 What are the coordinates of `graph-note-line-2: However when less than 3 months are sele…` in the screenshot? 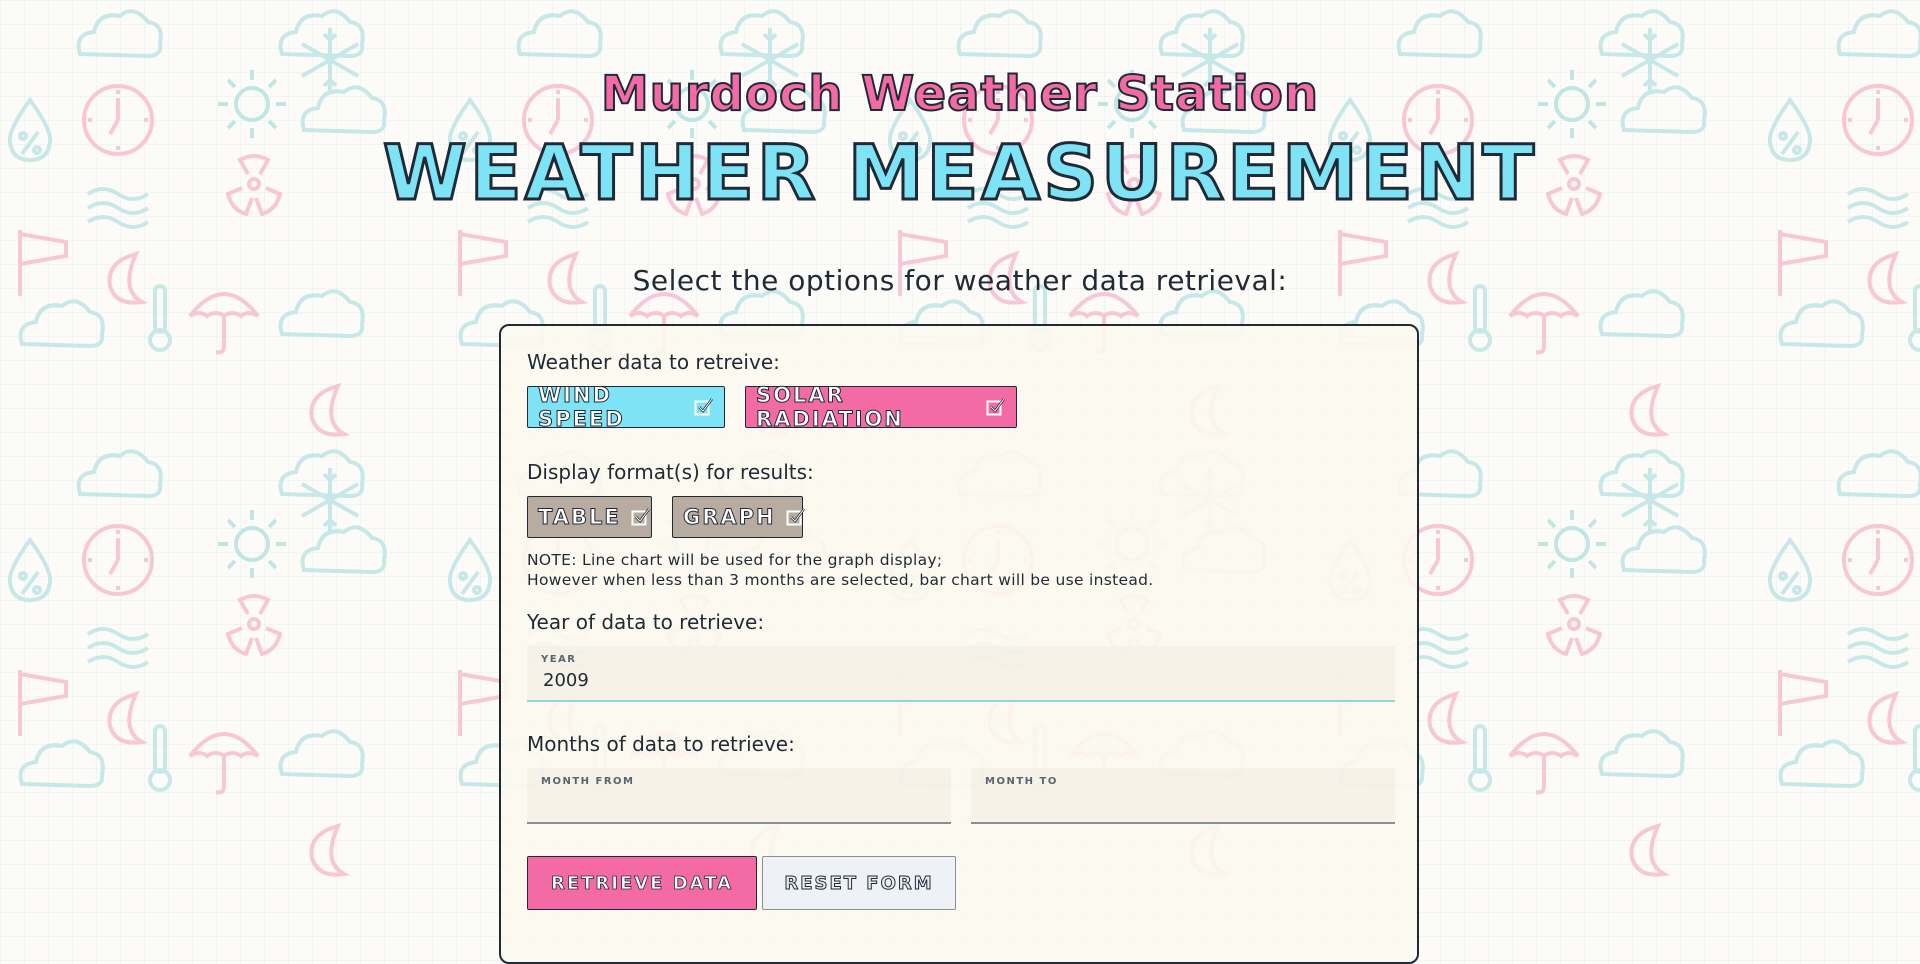 It's located at (840, 580).